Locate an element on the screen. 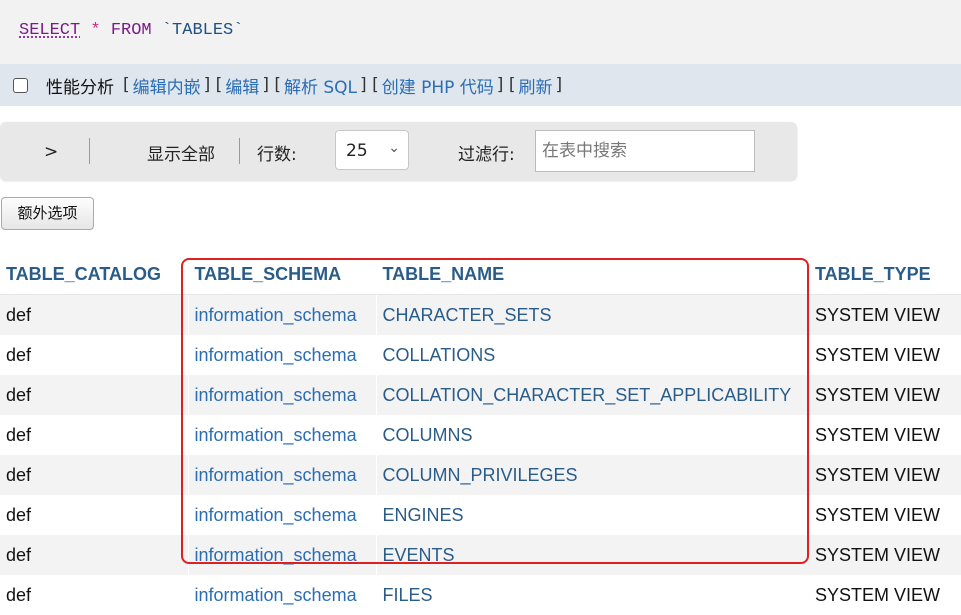 This screenshot has height=615, width=961. cell-table-name: FILES is located at coordinates (592, 595).